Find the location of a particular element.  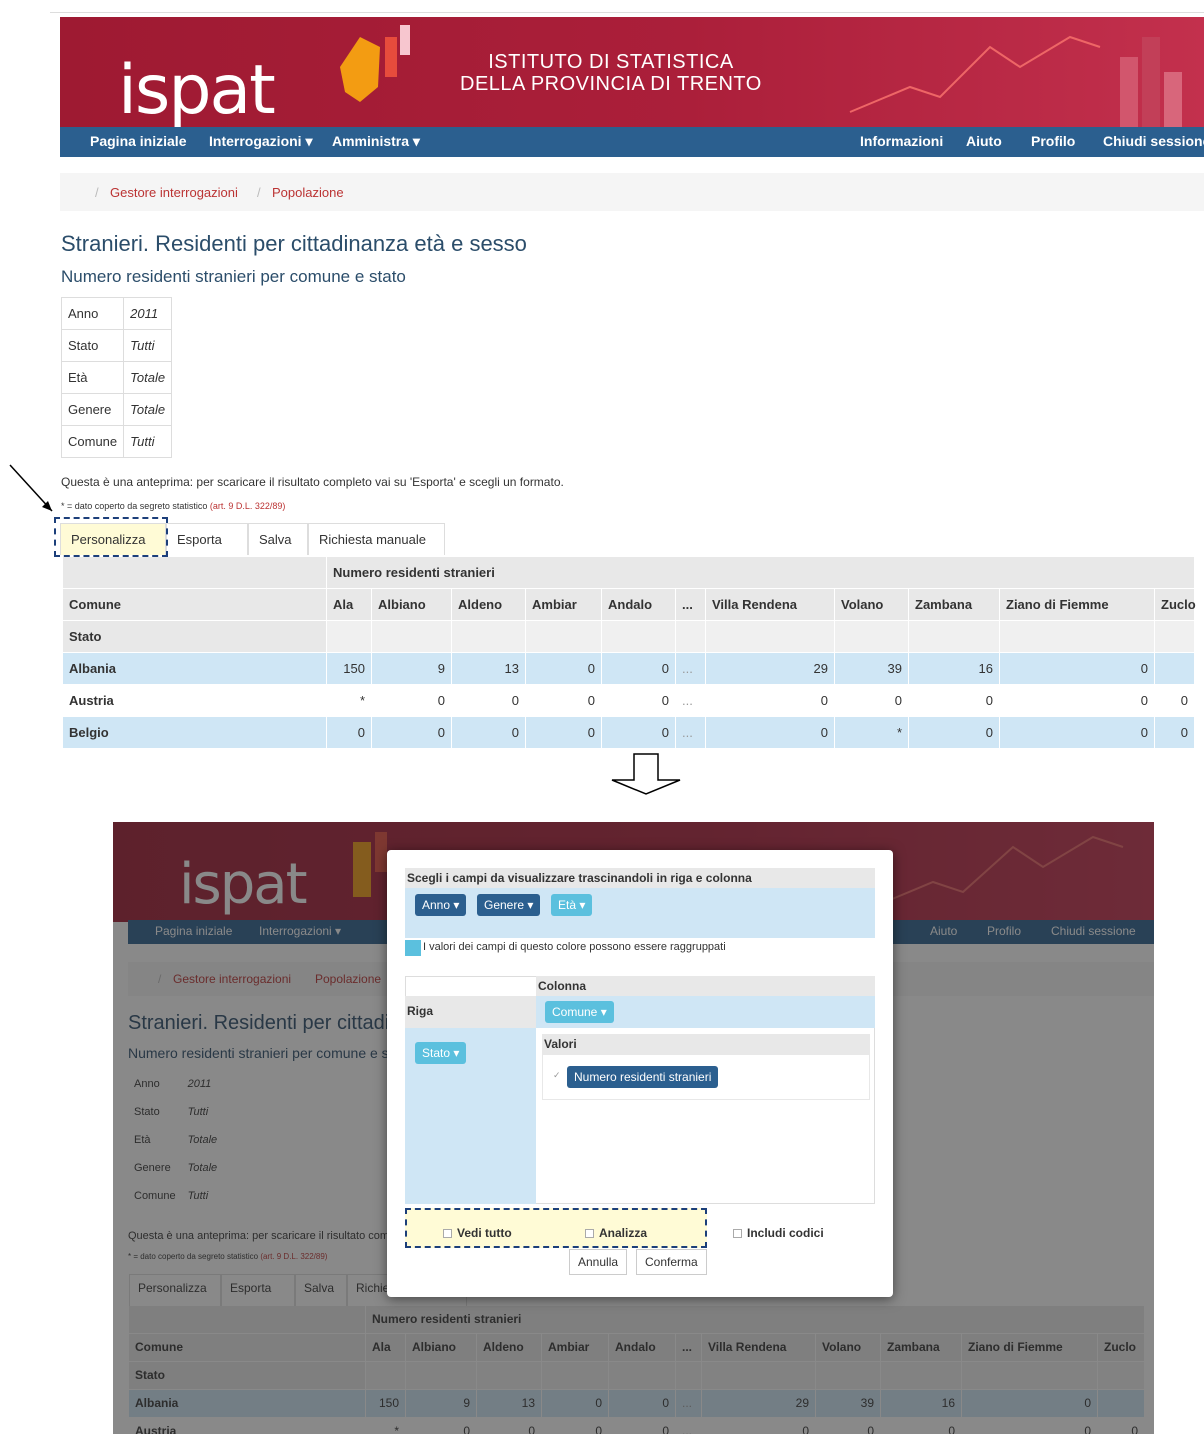

nav-admin: Amministra ▾ is located at coordinates (376, 141).